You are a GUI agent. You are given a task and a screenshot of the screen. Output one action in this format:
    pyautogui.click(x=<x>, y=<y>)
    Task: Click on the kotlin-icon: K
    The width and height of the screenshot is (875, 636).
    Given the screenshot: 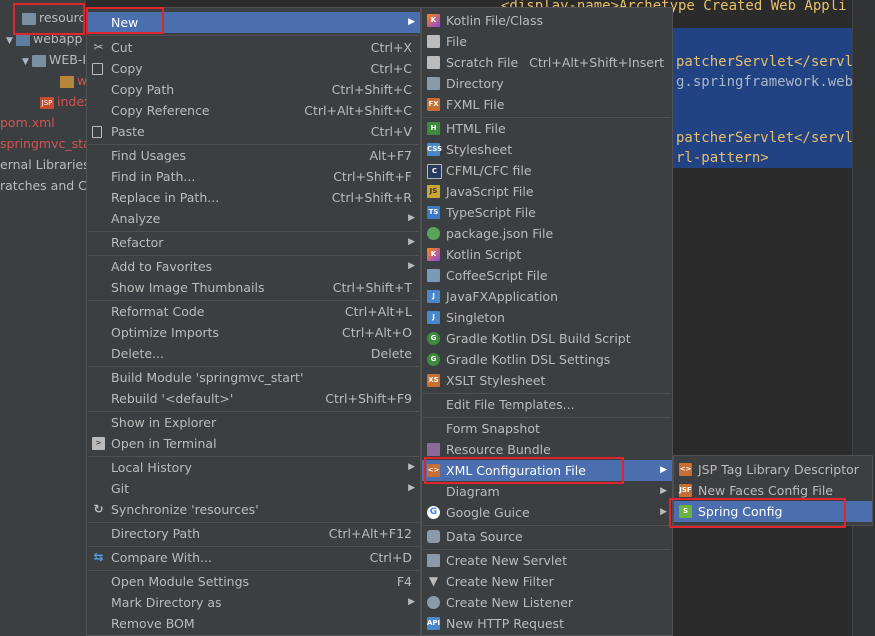 What is the action you would take?
    pyautogui.click(x=433, y=20)
    